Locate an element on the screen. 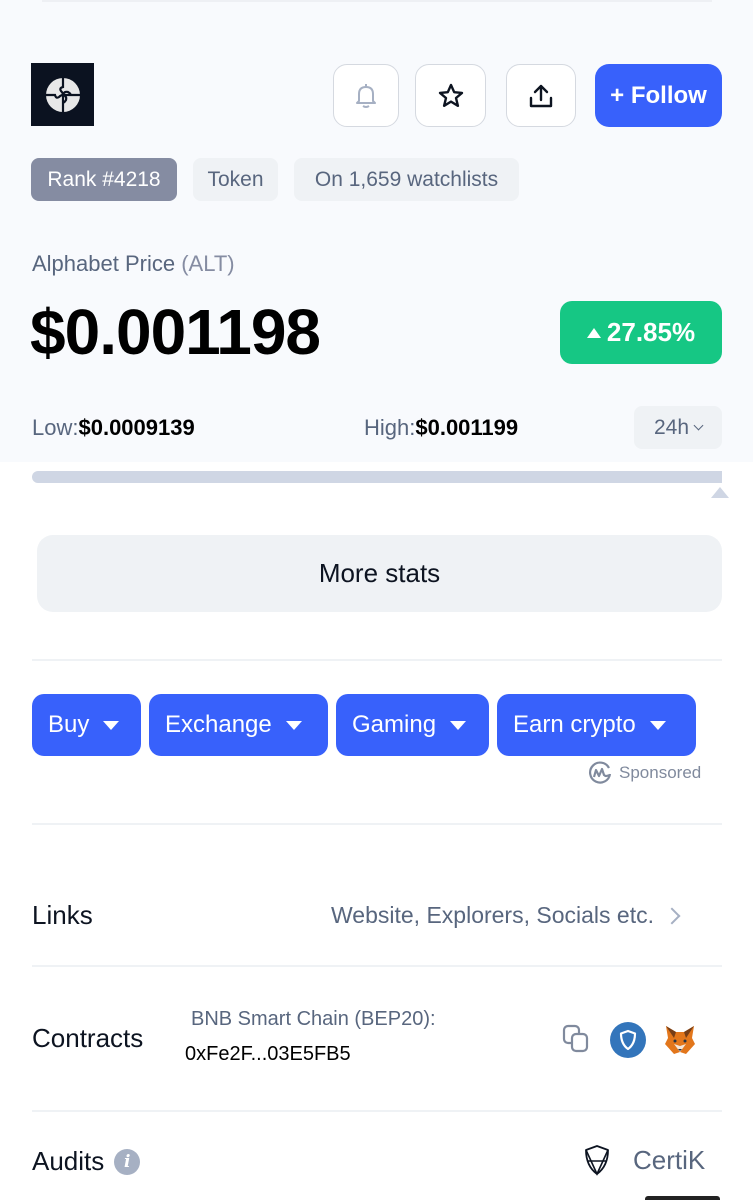 This screenshot has height=1200, width=753. share-upload-icon is located at coordinates (541, 95).